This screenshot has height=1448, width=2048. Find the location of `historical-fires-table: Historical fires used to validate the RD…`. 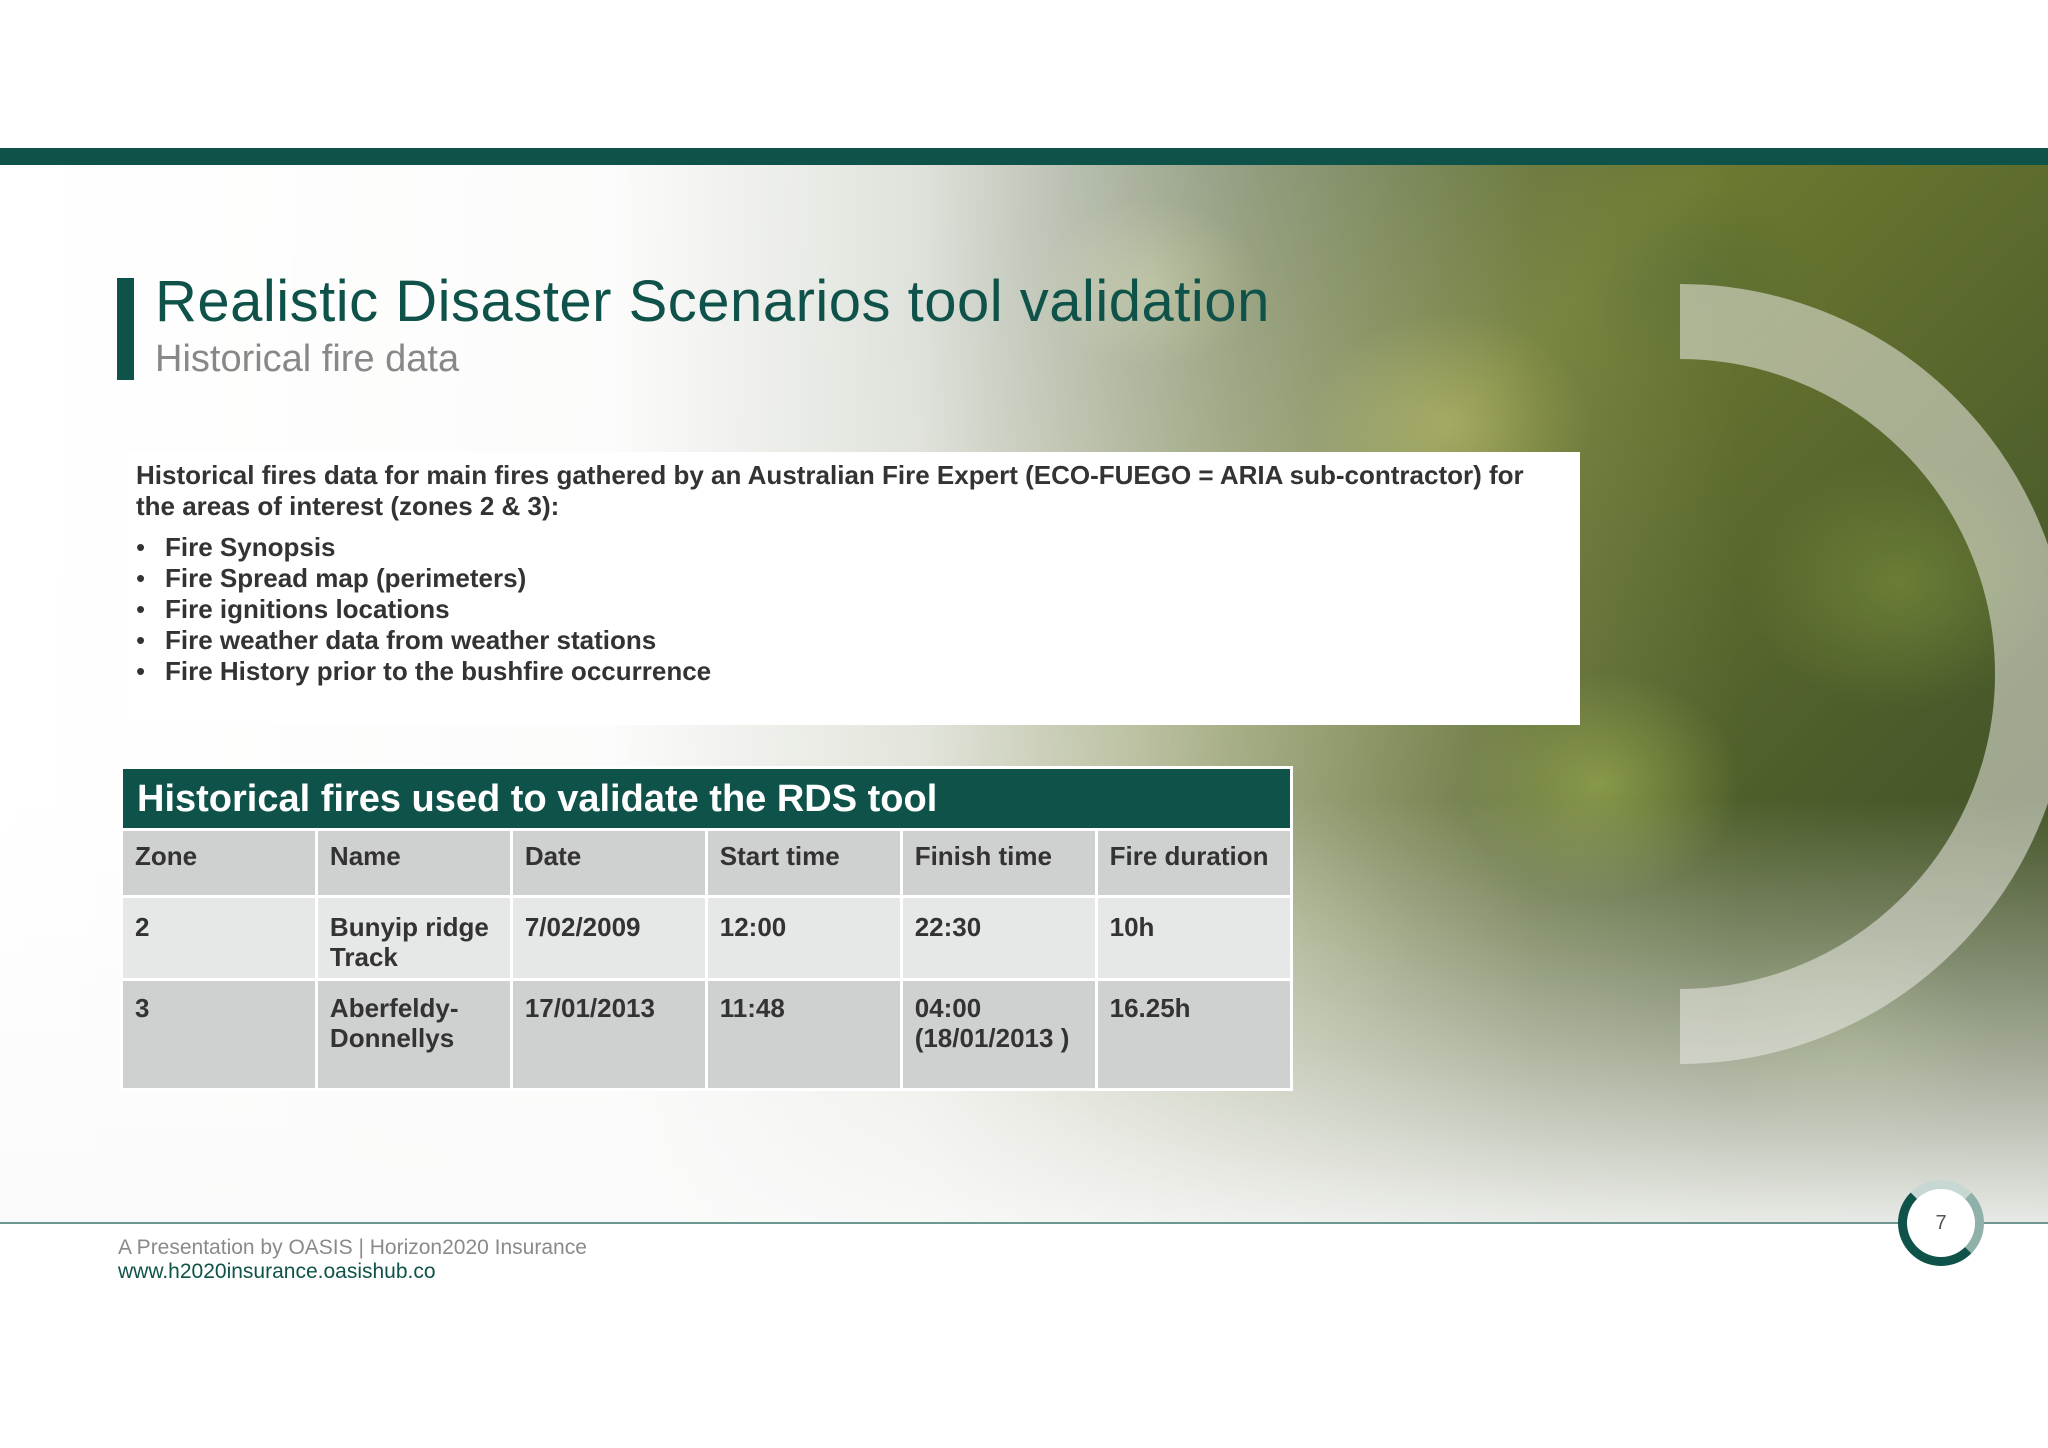

historical-fires-table: Historical fires used to validate the RD… is located at coordinates (707, 928).